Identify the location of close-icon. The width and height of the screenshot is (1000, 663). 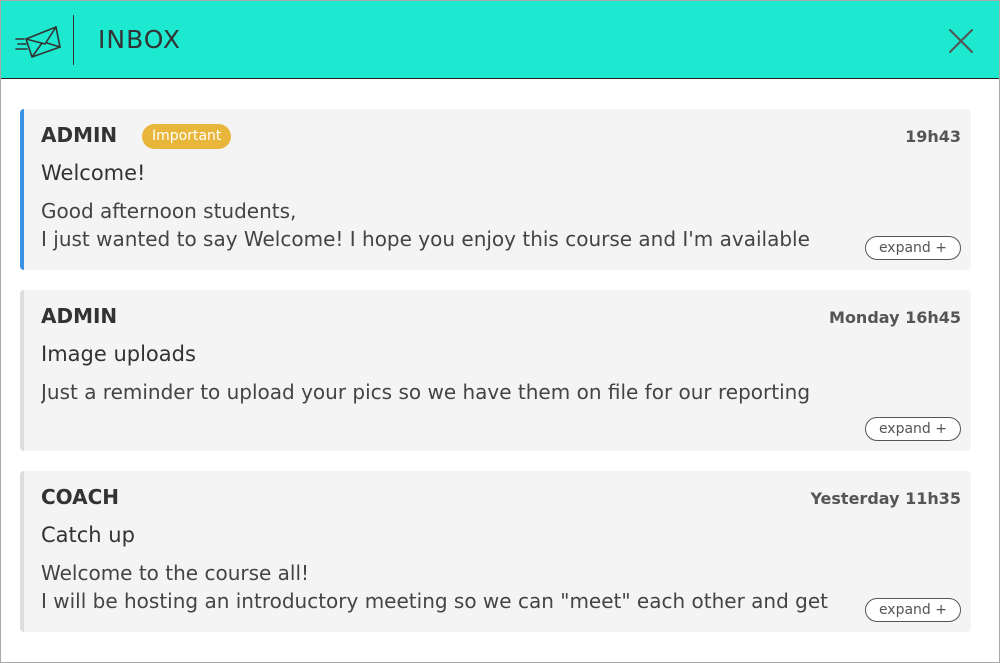
(961, 41).